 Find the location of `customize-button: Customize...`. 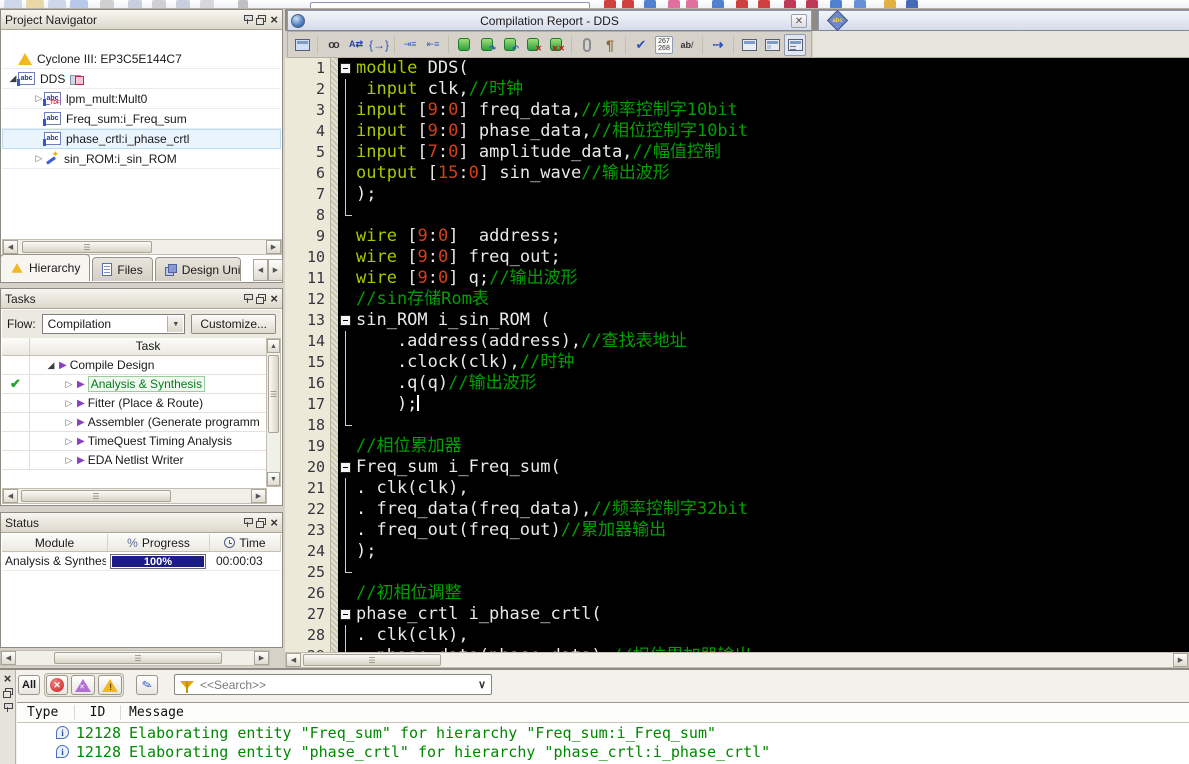

customize-button: Customize... is located at coordinates (233, 324).